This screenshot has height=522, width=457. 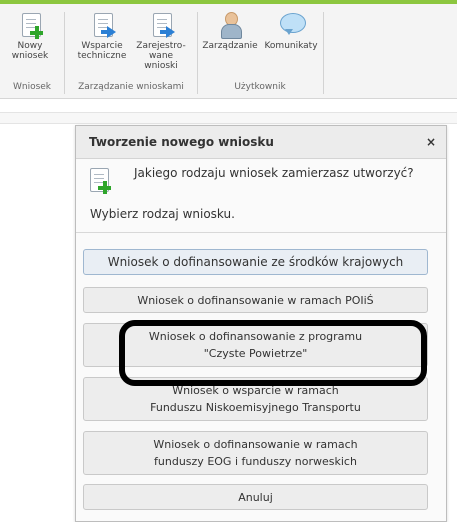 What do you see at coordinates (260, 87) in the screenshot?
I see `group-label-user: Użytkownik` at bounding box center [260, 87].